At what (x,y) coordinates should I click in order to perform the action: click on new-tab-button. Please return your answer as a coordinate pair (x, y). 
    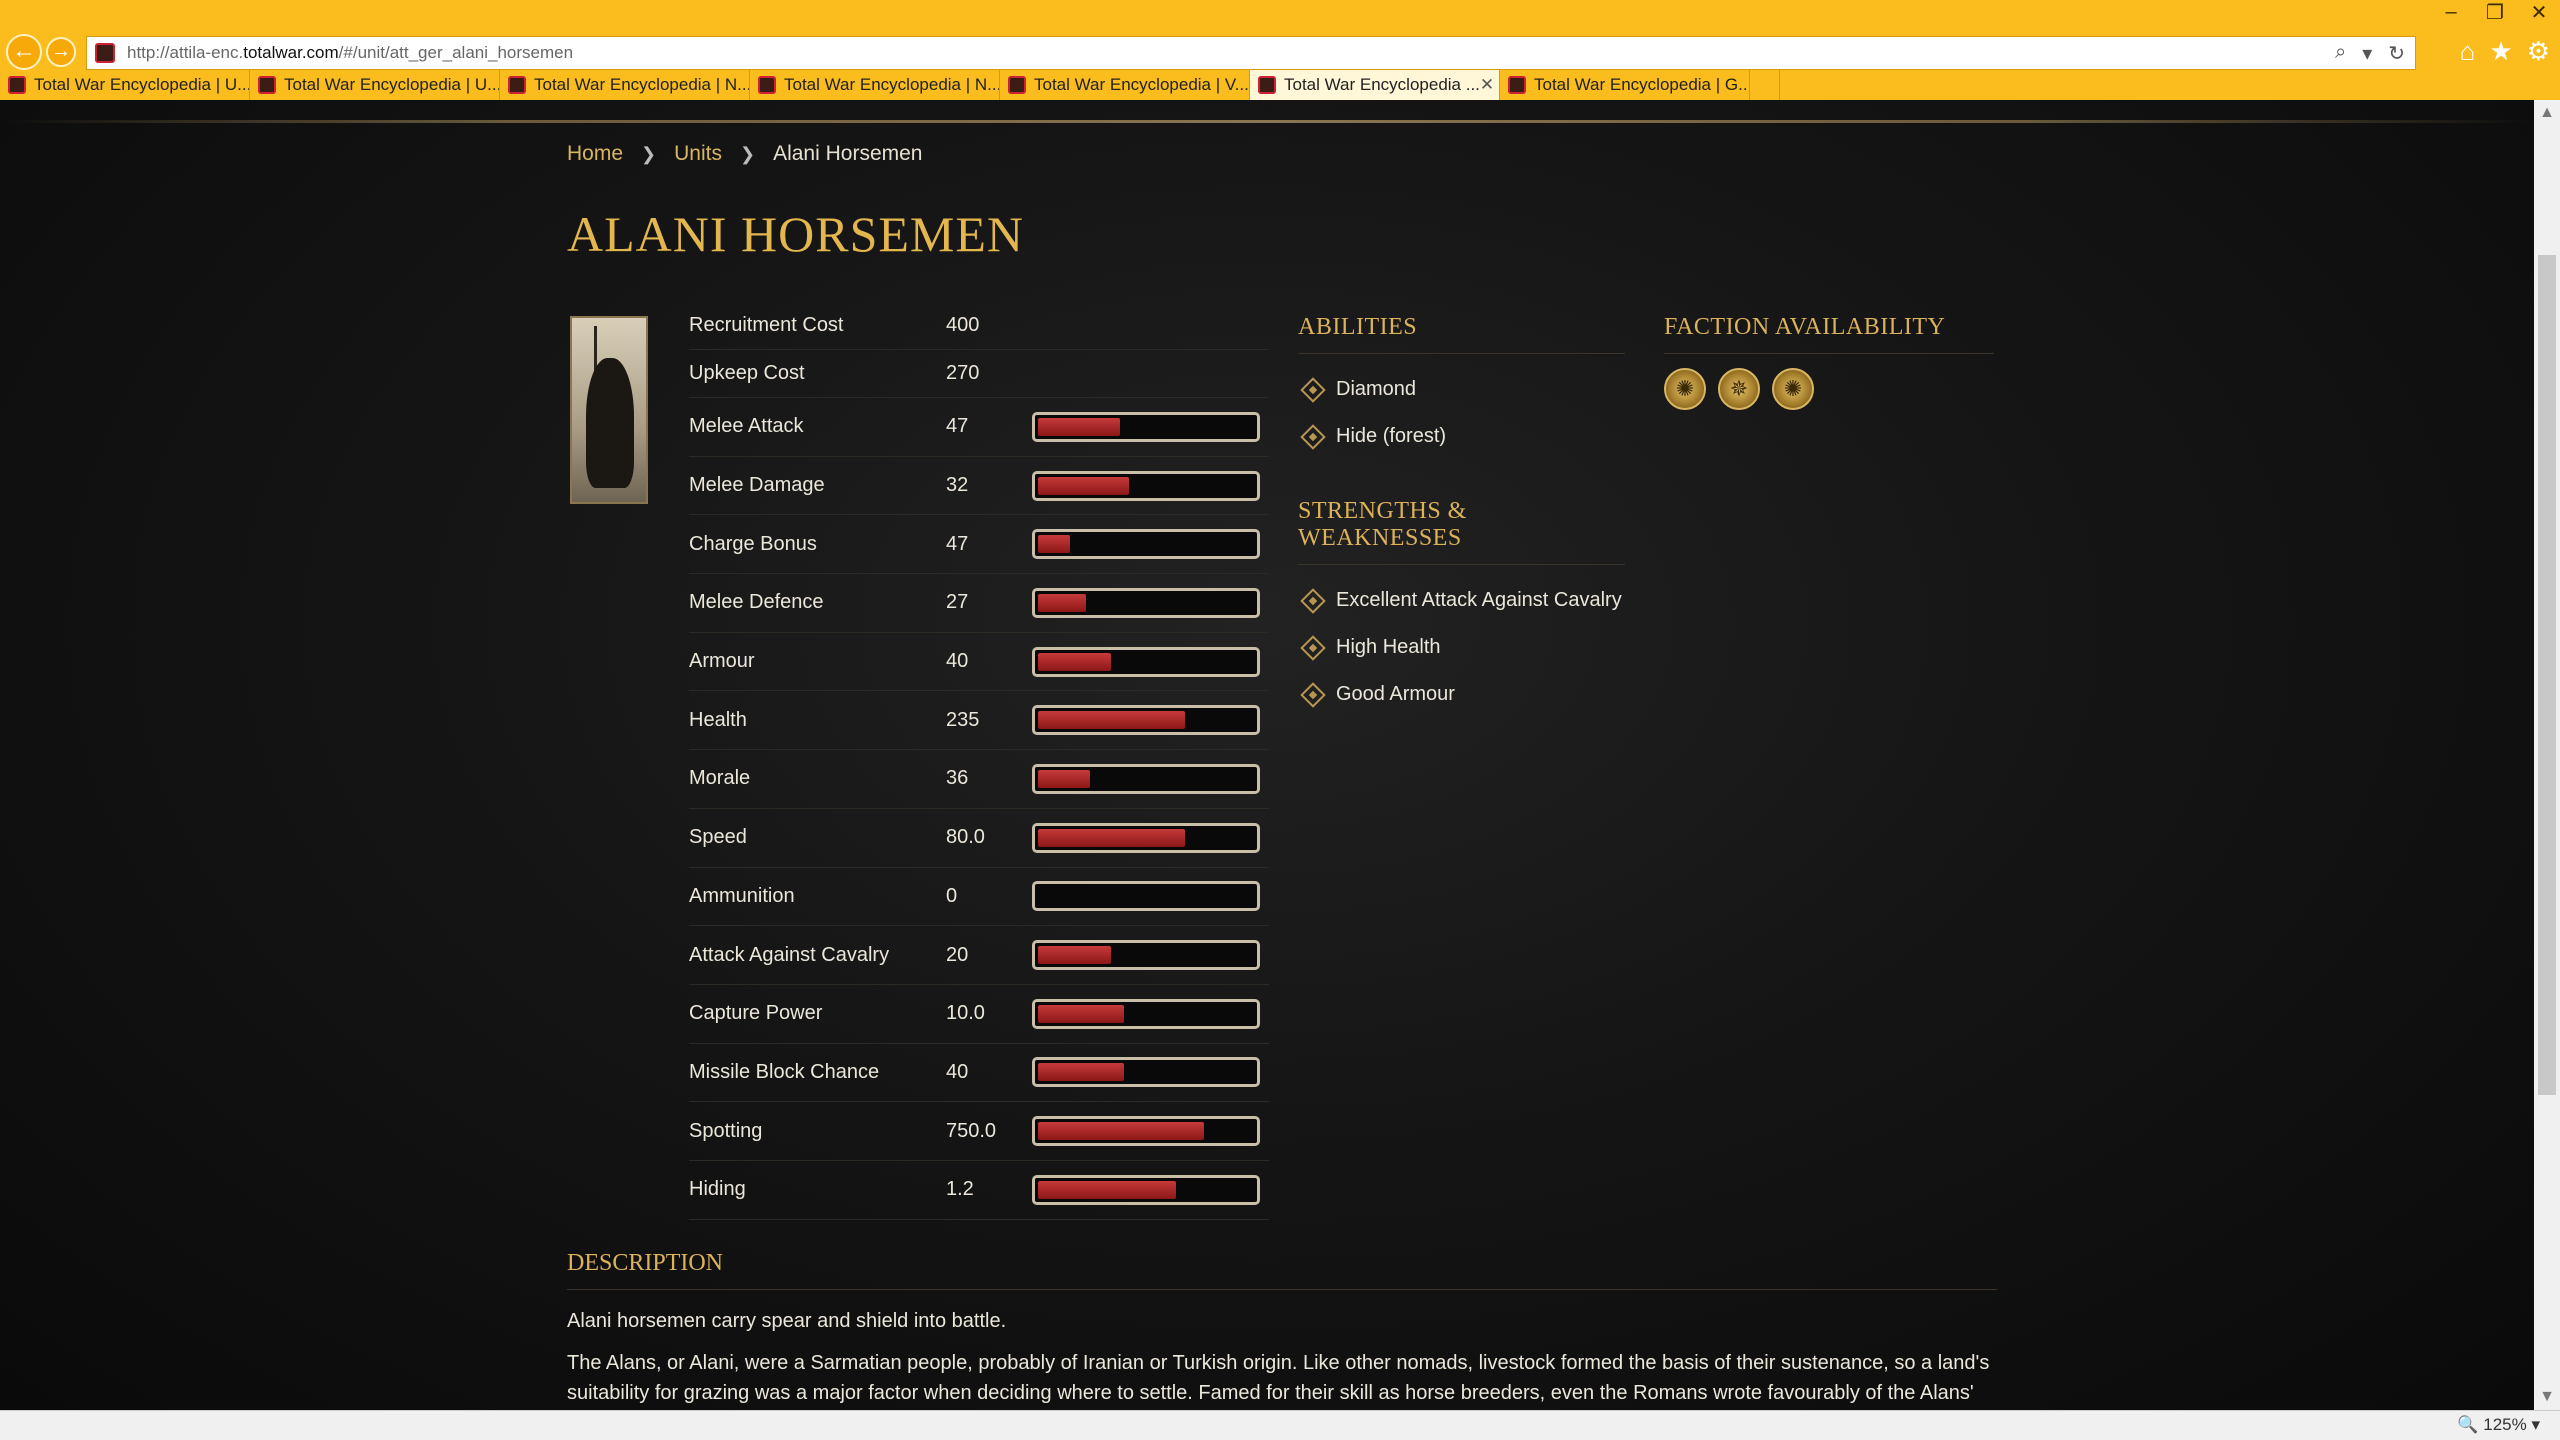
    Looking at the image, I should click on (1765, 85).